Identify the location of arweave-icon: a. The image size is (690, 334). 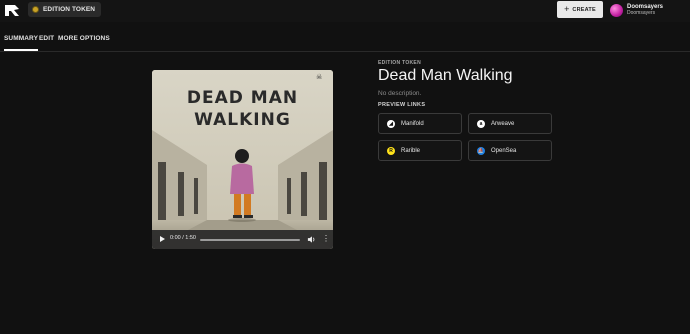
(481, 123).